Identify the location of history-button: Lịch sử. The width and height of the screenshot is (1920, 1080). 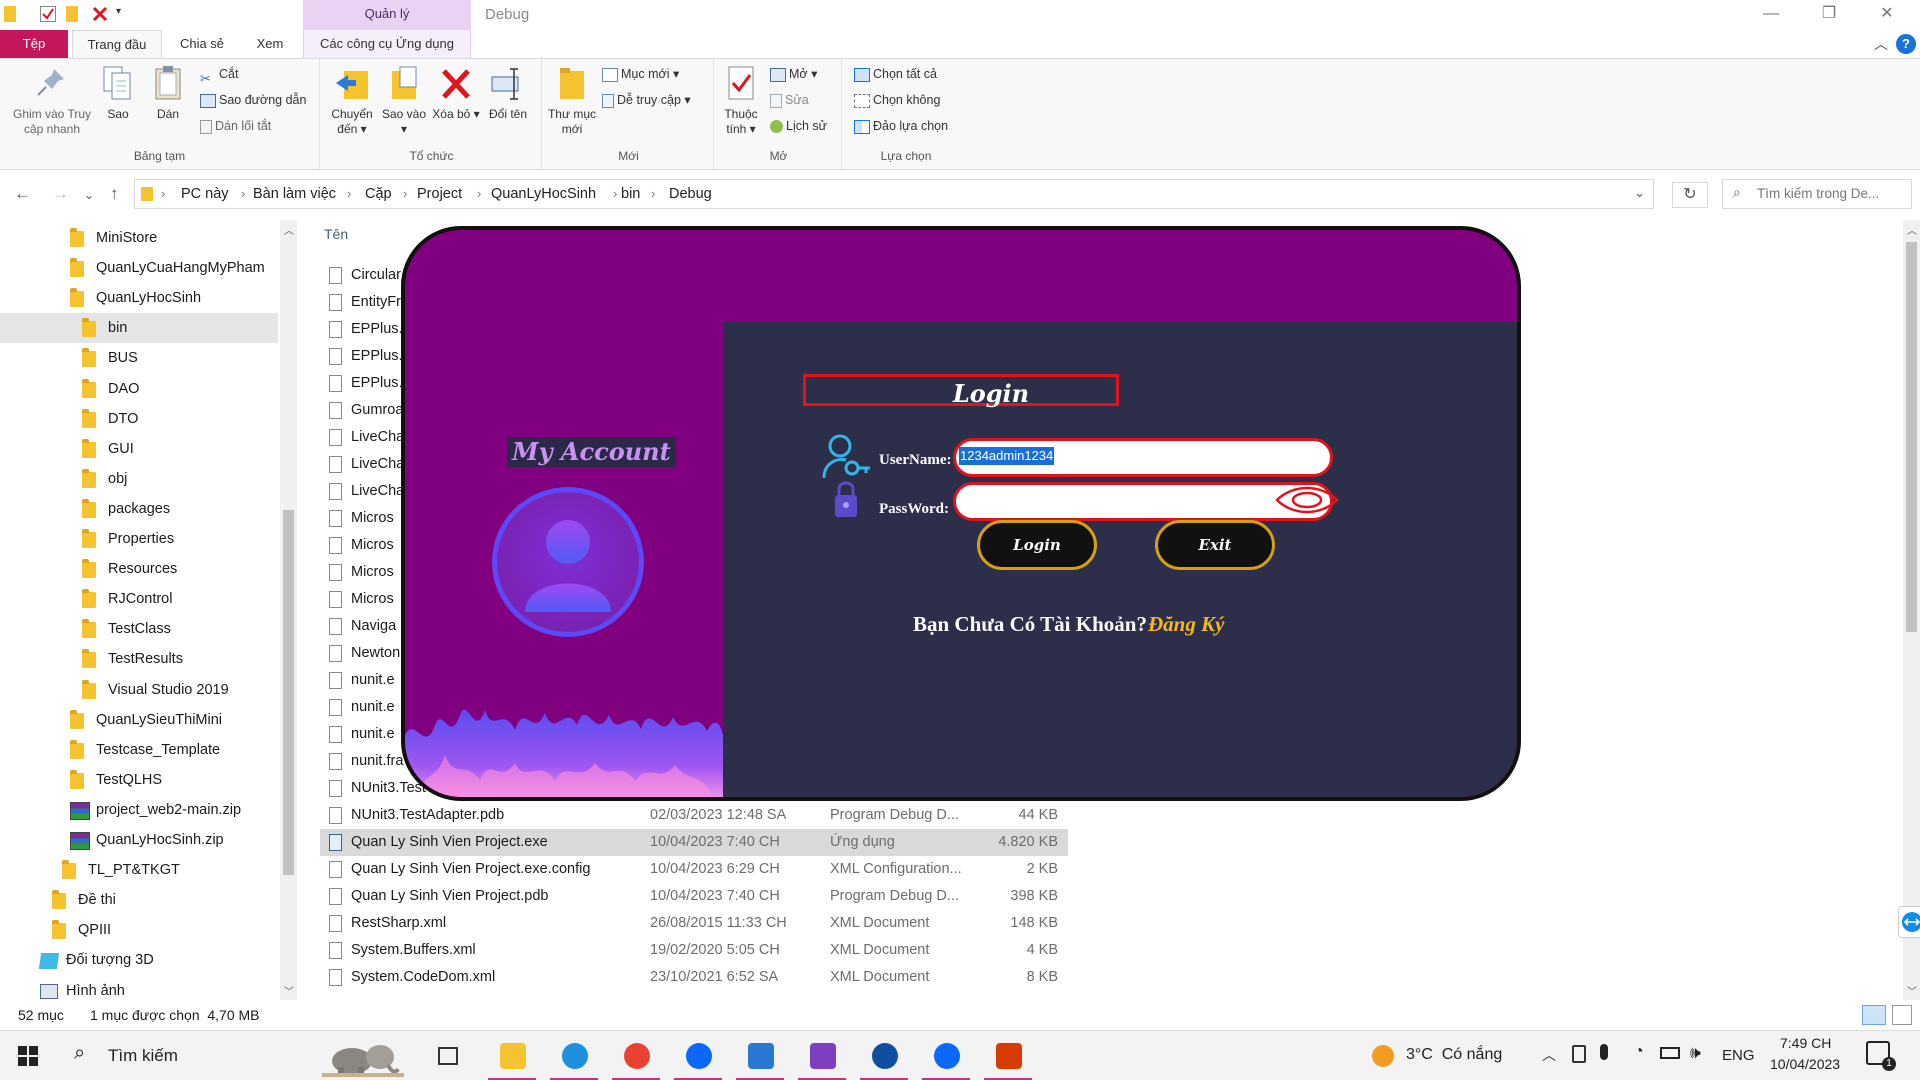
(798, 126).